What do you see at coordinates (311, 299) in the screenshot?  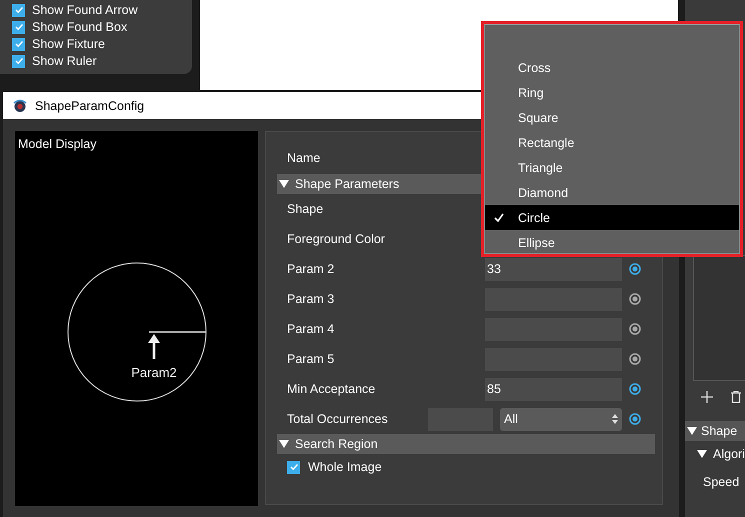 I see `property-label: Param 3` at bounding box center [311, 299].